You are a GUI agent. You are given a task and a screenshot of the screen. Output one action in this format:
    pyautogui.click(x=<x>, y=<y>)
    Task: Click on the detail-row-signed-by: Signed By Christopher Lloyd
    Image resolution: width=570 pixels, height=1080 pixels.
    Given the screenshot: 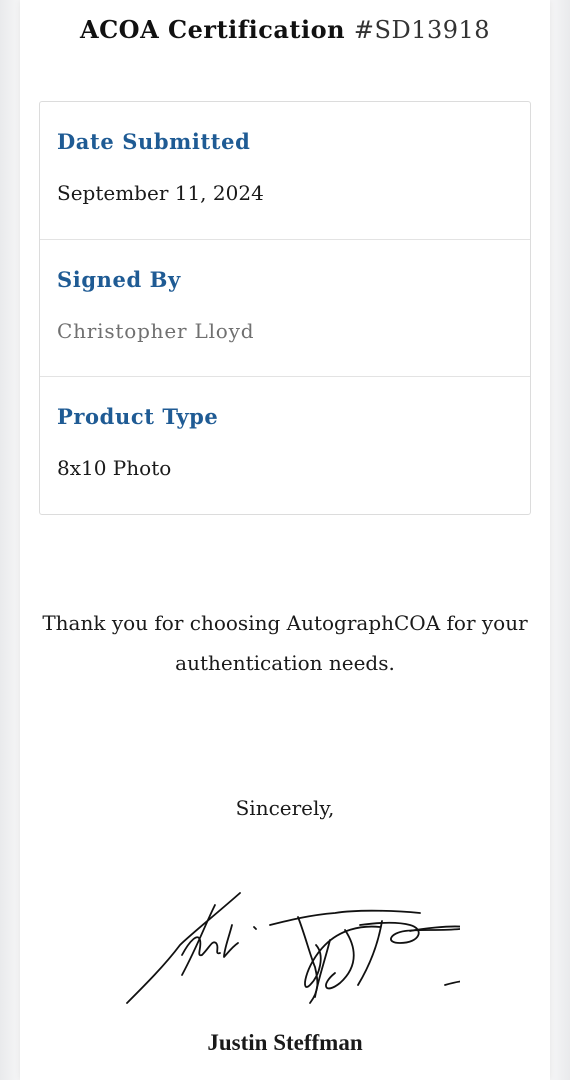 What is the action you would take?
    pyautogui.click(x=285, y=307)
    